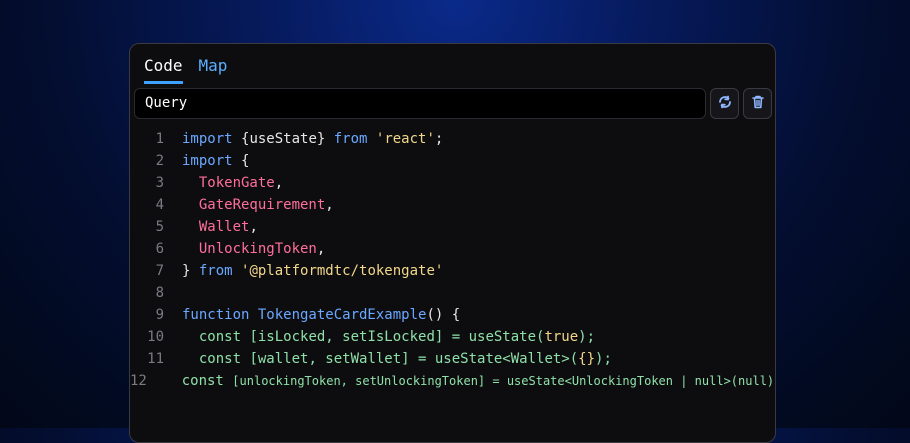  I want to click on delete-button, so click(757, 103).